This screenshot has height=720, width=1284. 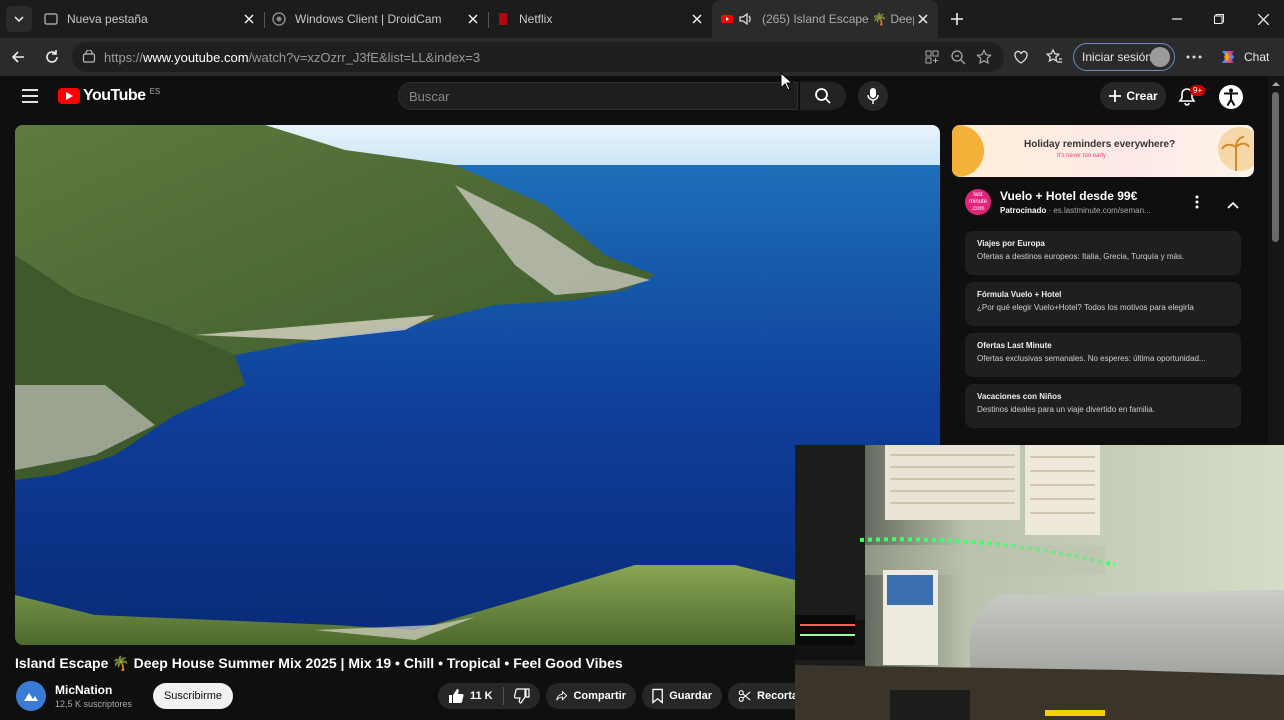 I want to click on tab-title: (265) Island Escape 🌴 Deep, so click(x=838, y=19).